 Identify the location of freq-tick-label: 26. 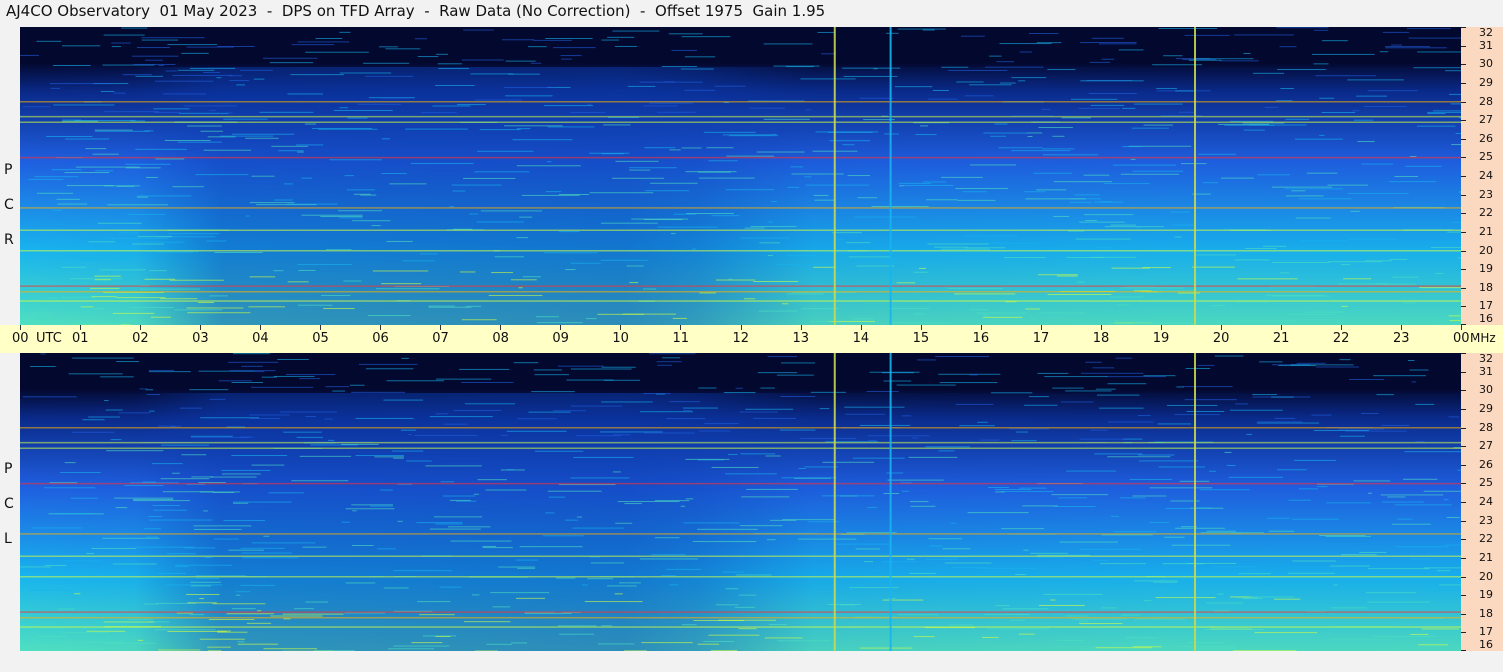
(1486, 138).